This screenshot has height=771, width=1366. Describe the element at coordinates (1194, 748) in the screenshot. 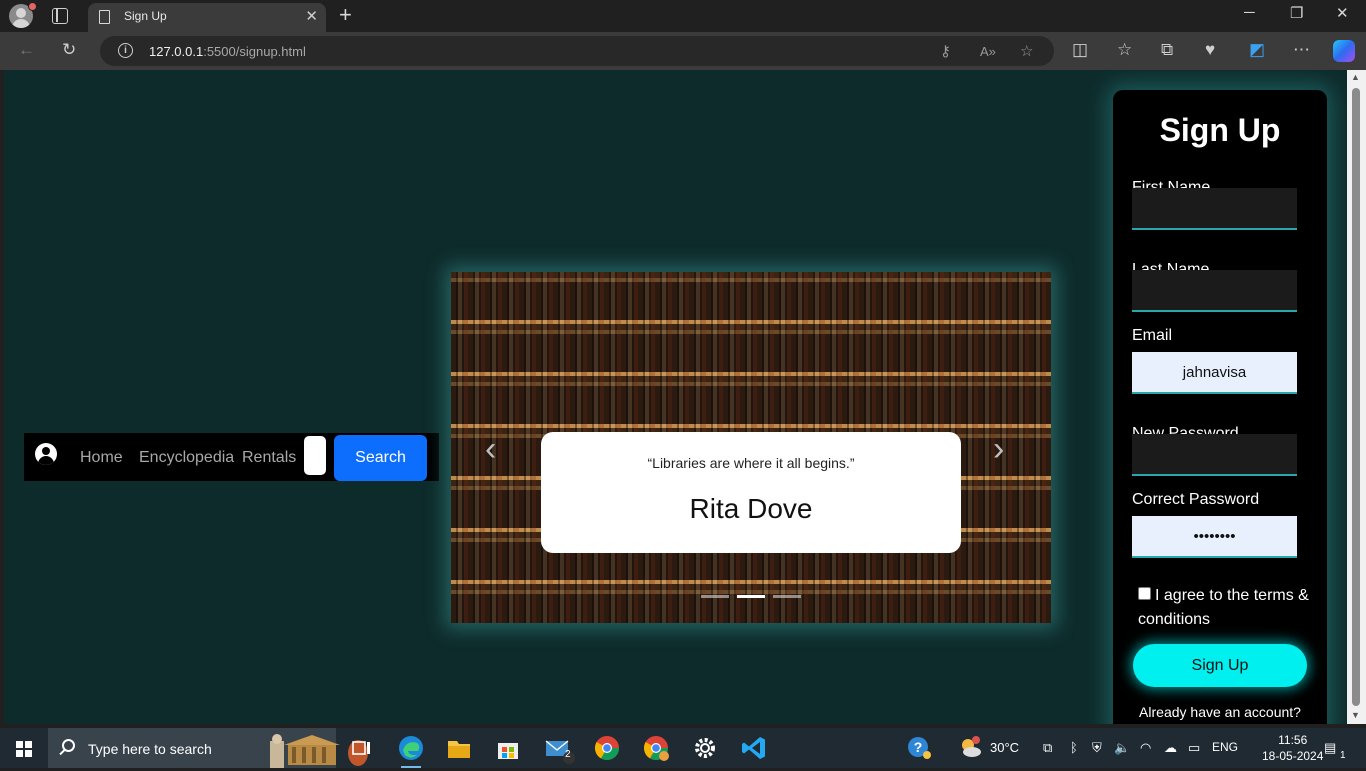

I see `battery-icon: ▭` at that location.